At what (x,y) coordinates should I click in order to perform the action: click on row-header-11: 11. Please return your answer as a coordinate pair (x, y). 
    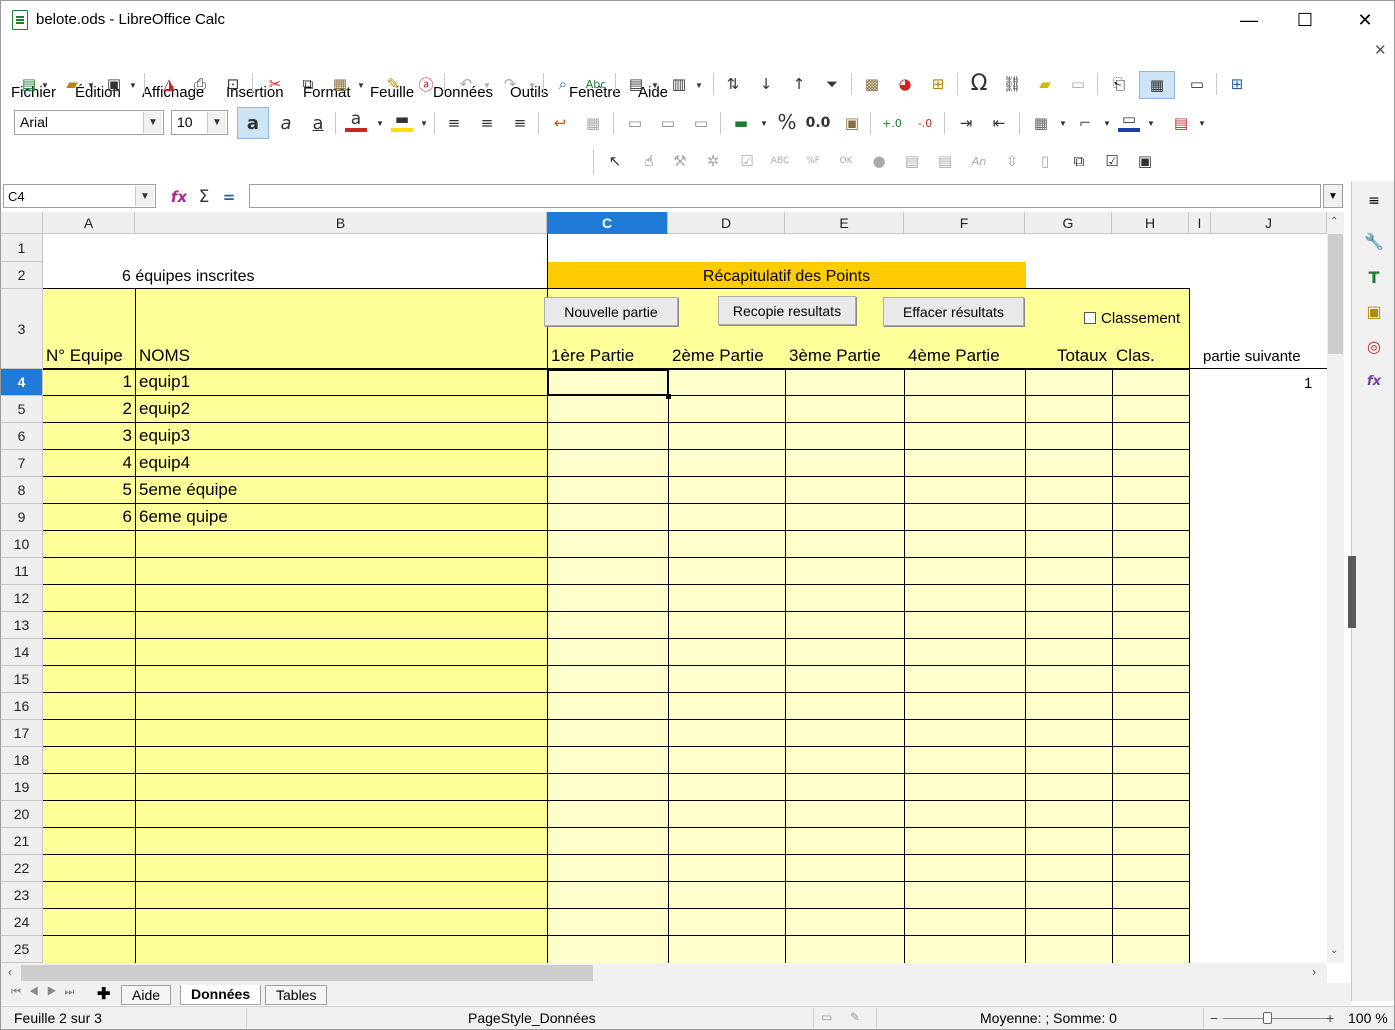
    Looking at the image, I should click on (22, 571).